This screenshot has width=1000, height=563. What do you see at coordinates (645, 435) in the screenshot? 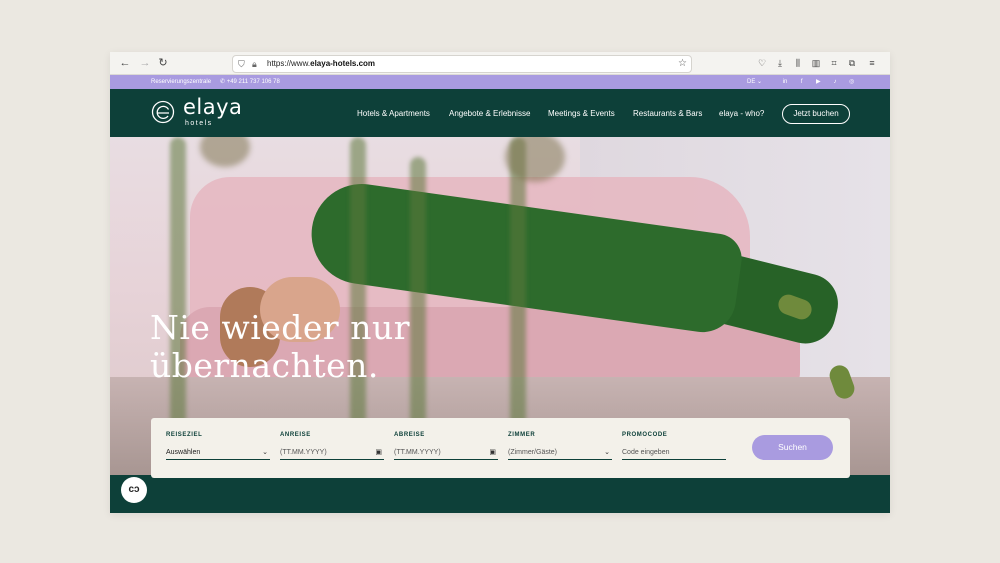
I see `promo-label: PROMOCODE` at bounding box center [645, 435].